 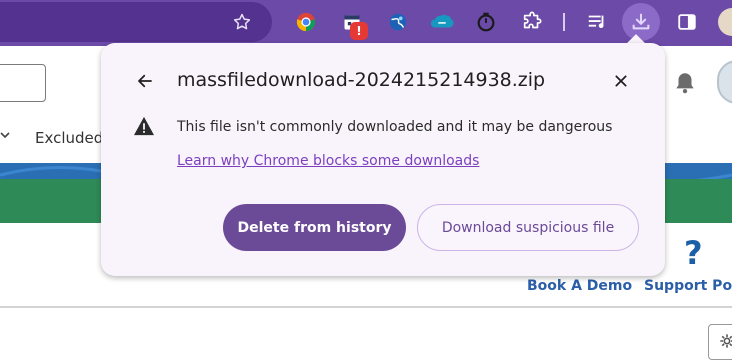 What do you see at coordinates (5, 136) in the screenshot?
I see `chevron-down-icon` at bounding box center [5, 136].